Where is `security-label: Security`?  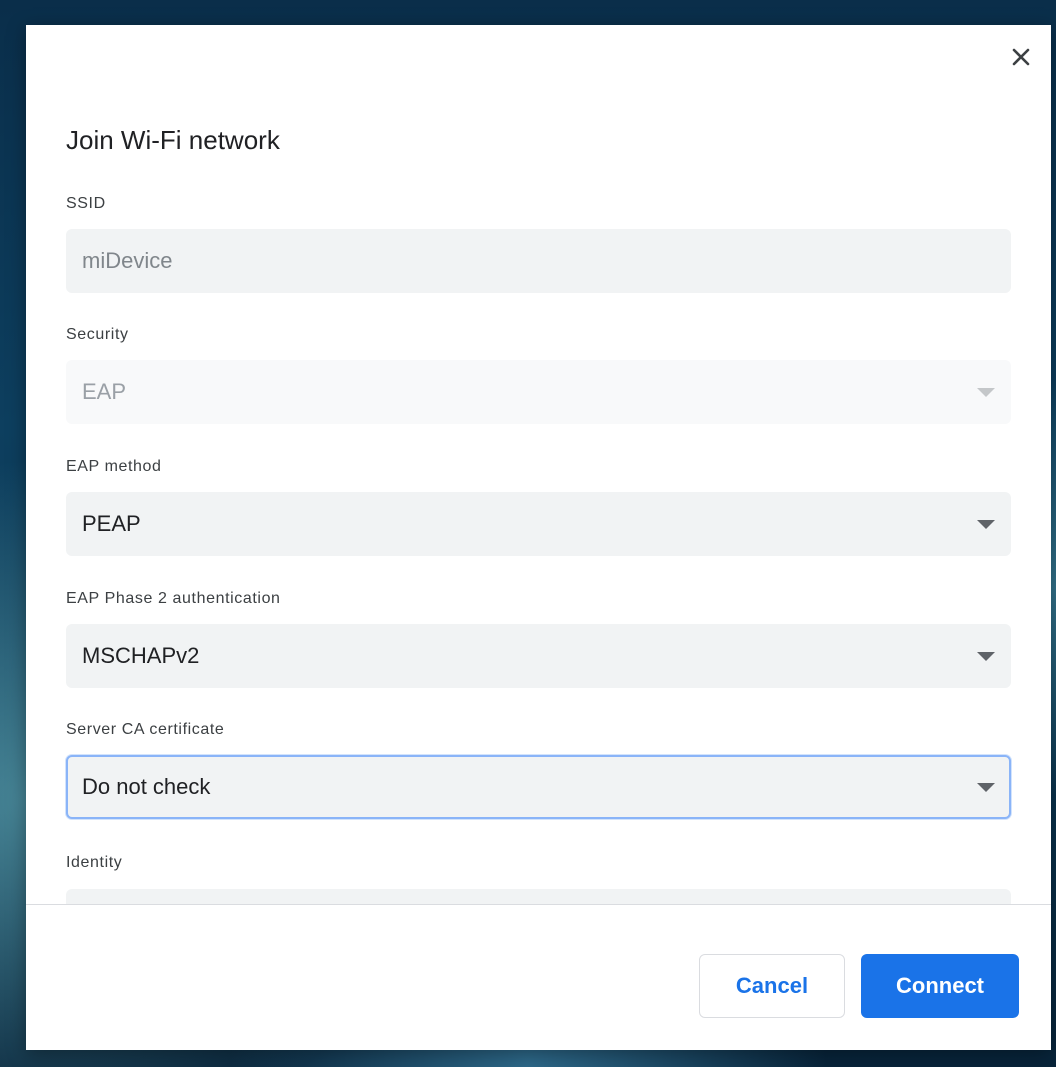
security-label: Security is located at coordinates (97, 334).